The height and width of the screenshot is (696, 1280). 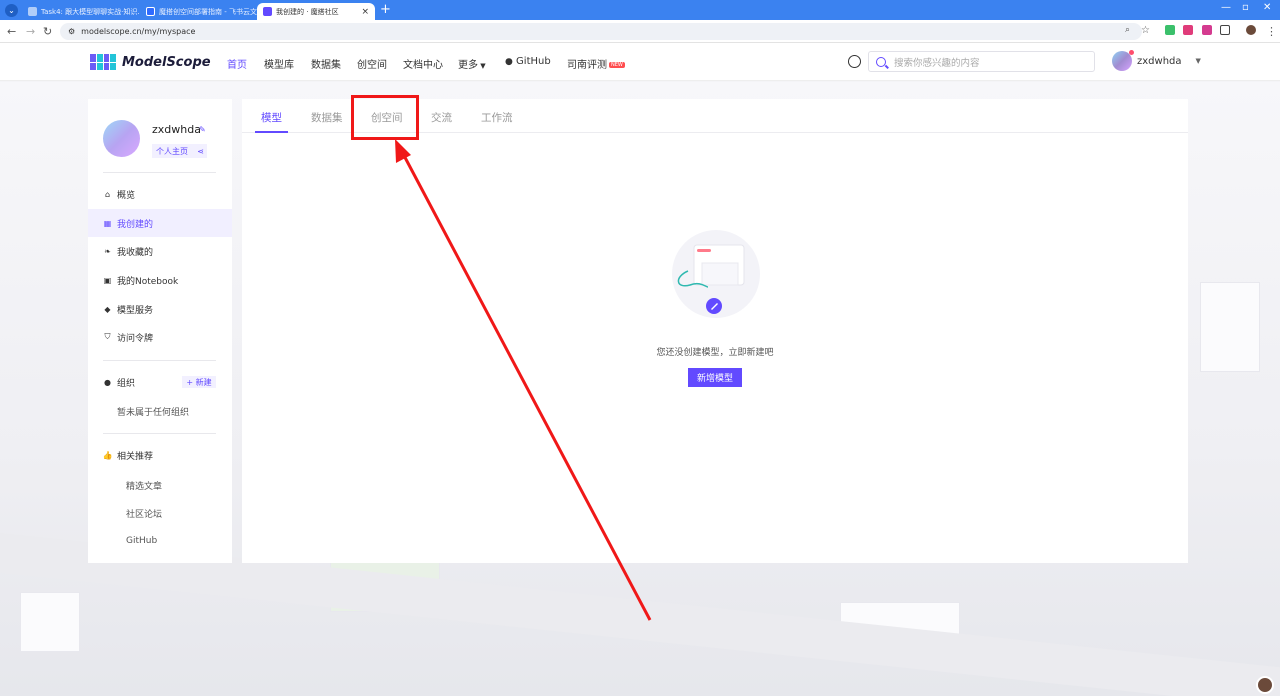 What do you see at coordinates (135, 338) in the screenshot?
I see `sidebar-item-label: 访问令牌` at bounding box center [135, 338].